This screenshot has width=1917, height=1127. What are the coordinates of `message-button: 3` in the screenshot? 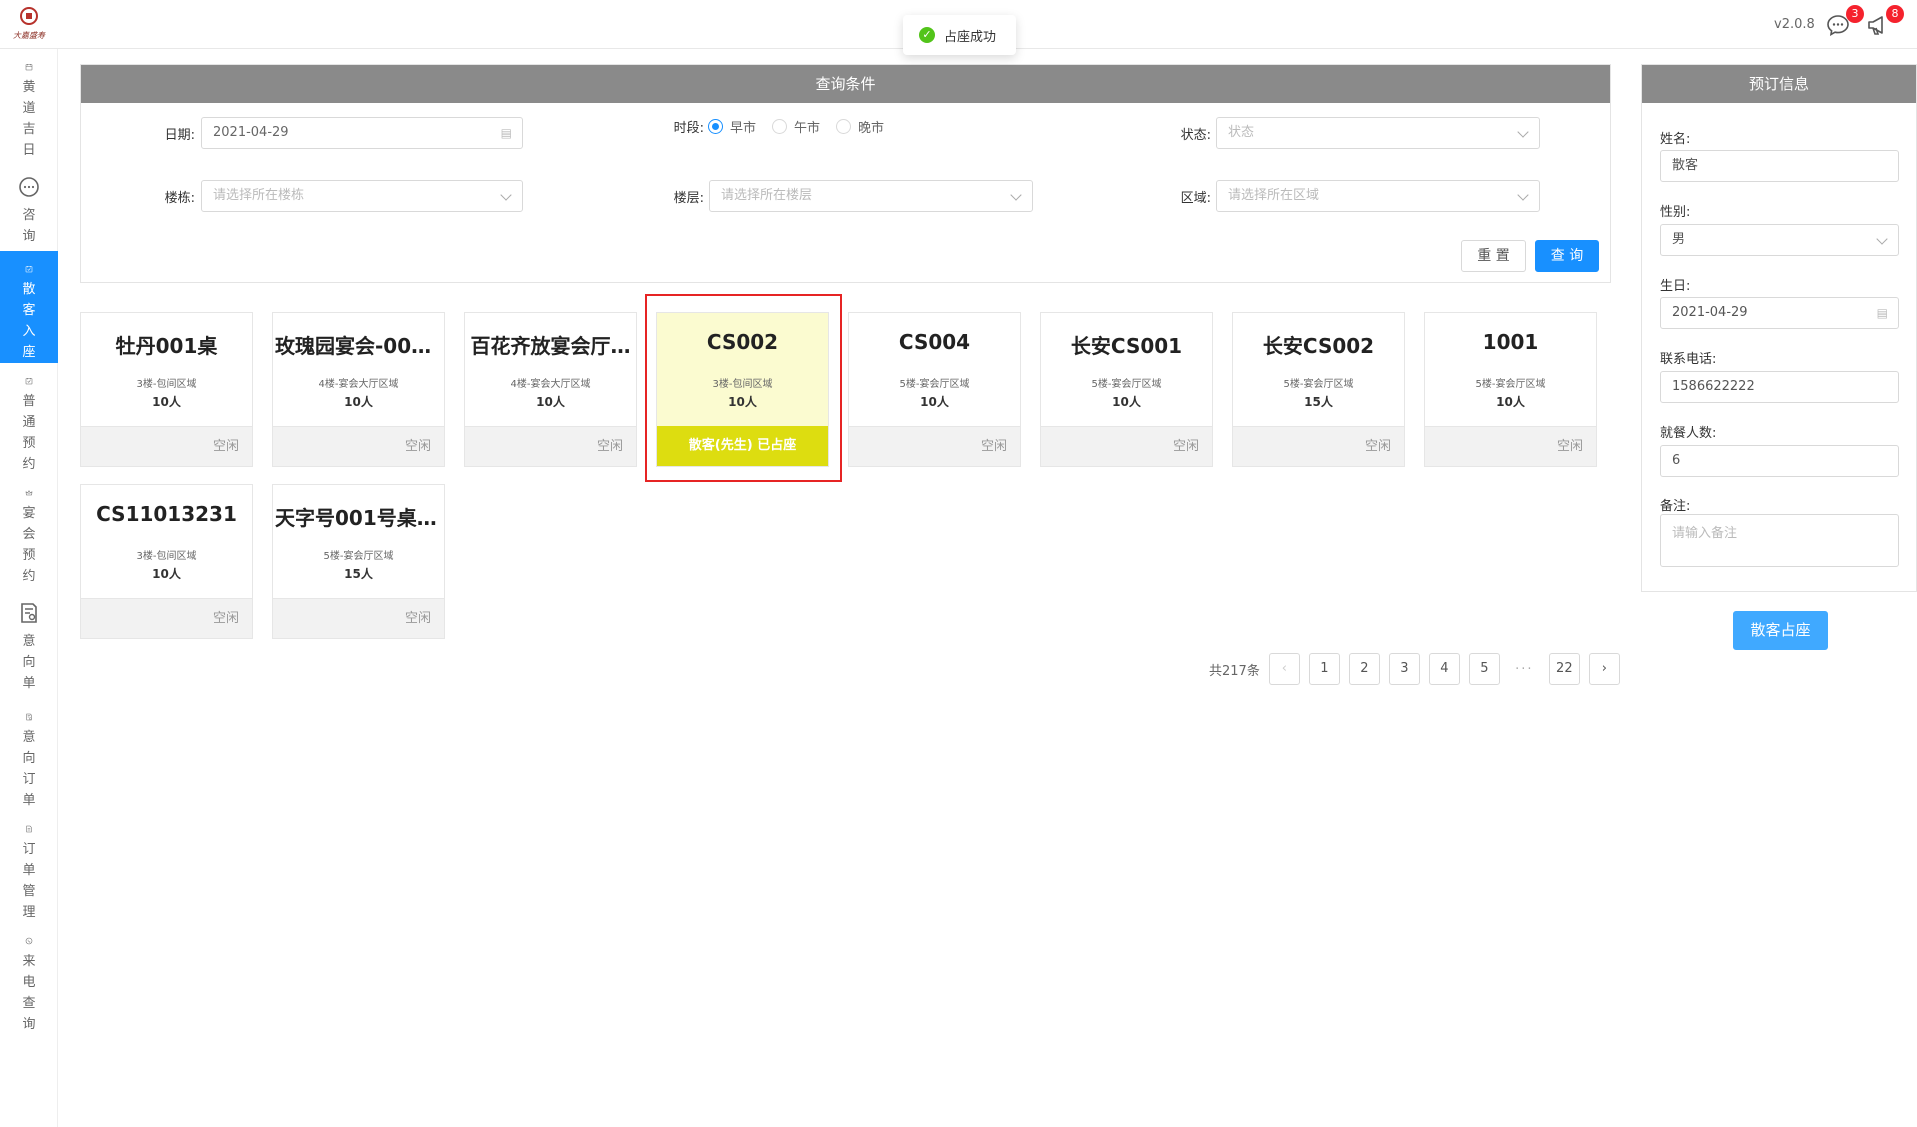 It's located at (1845, 21).